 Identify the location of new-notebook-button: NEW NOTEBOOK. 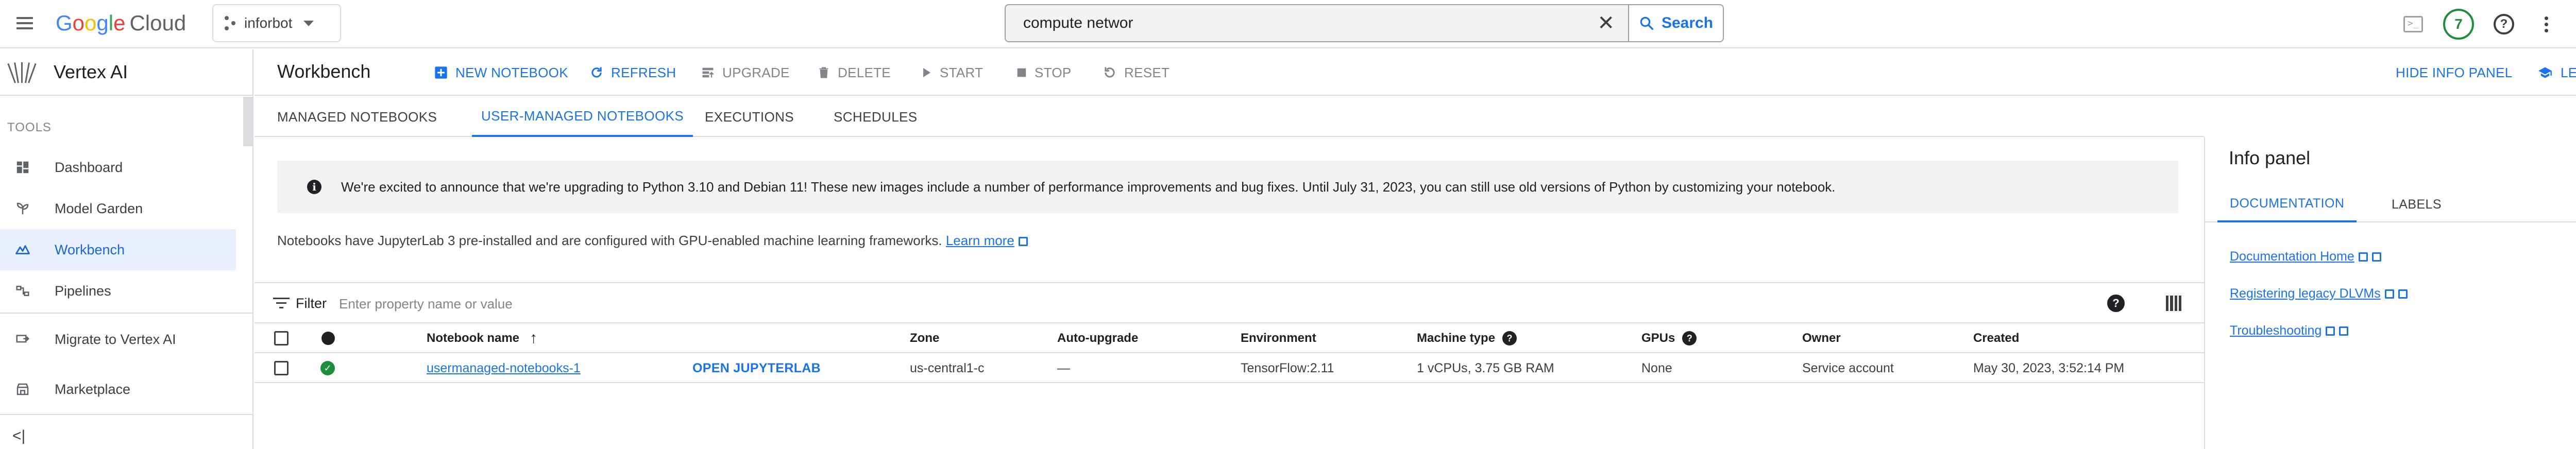
(501, 72).